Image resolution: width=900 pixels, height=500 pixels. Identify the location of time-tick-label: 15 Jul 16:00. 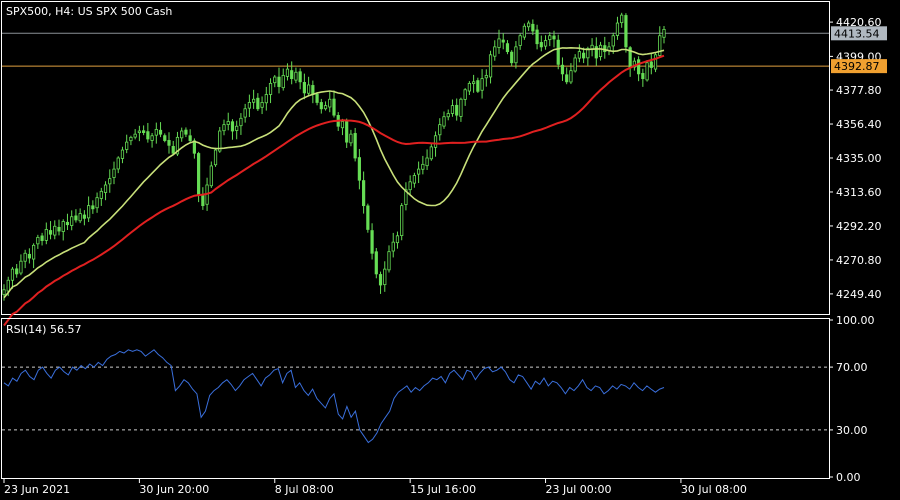
(443, 489).